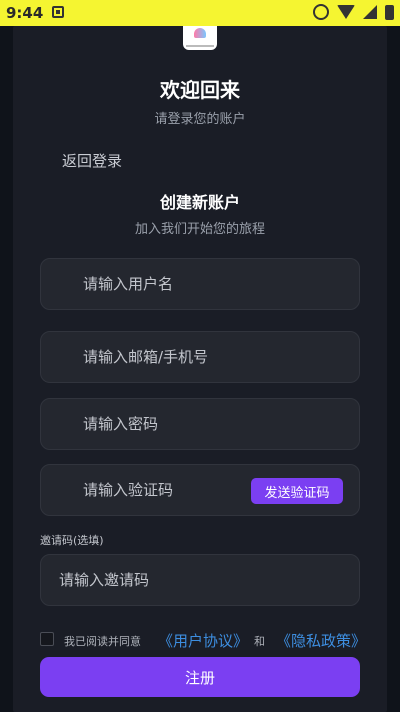 The height and width of the screenshot is (712, 400). I want to click on notification-icon, so click(58, 12).